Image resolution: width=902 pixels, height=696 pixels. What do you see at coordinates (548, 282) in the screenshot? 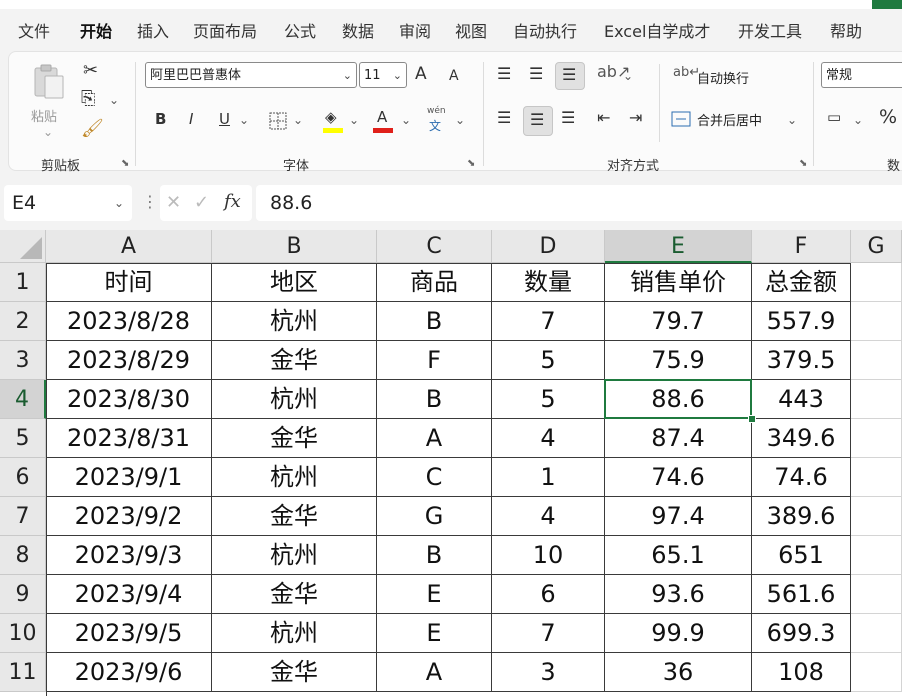
I see `cell-d1: 数量` at bounding box center [548, 282].